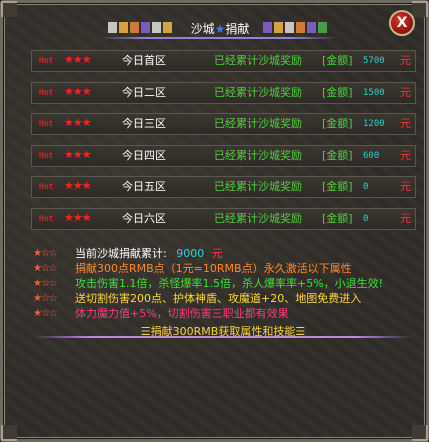 The image size is (429, 442). Describe the element at coordinates (144, 186) in the screenshot. I see `zone-name: 今日五区` at that location.